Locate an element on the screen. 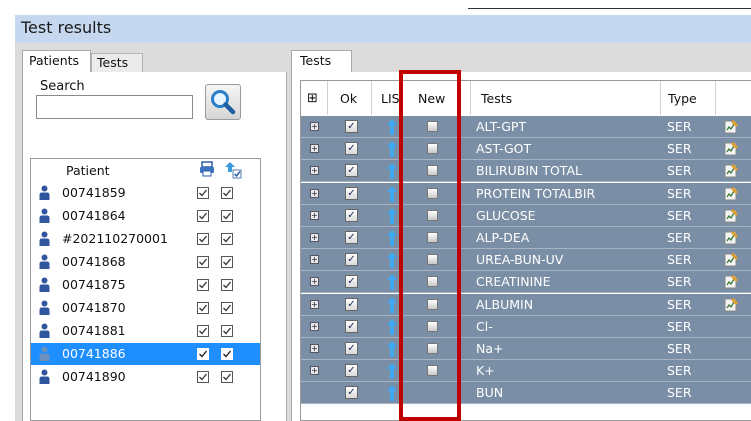 This screenshot has height=421, width=751. test-row: + ✓ AST-GOT SER is located at coordinates (526, 149).